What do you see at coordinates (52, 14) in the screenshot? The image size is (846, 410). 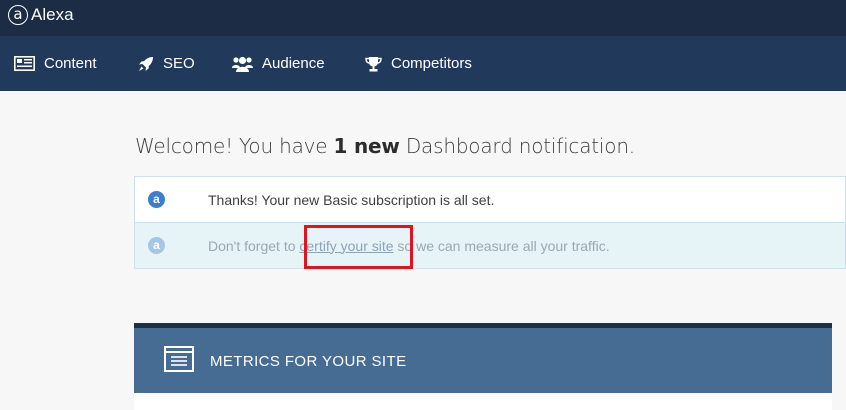 I see `alexa-logo-text: Alexa` at bounding box center [52, 14].